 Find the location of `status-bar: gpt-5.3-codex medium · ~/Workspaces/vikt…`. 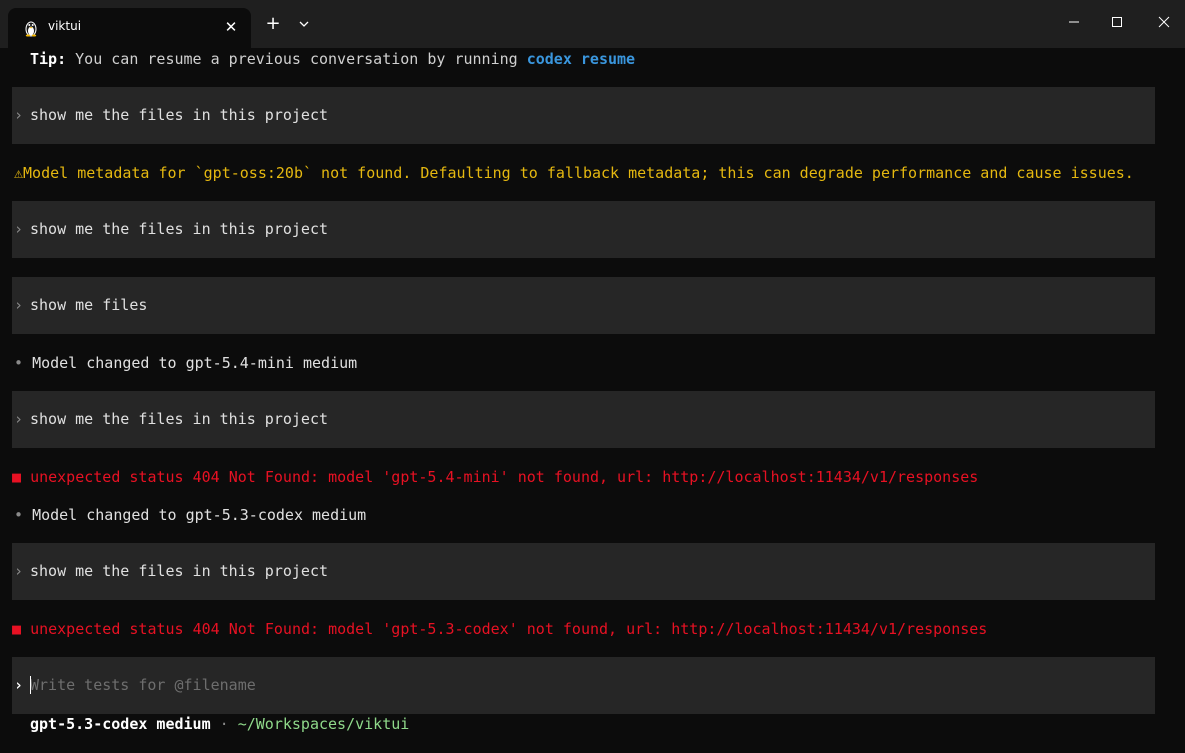

status-bar: gpt-5.3-codex medium · ~/Workspaces/vikt… is located at coordinates (601, 724).